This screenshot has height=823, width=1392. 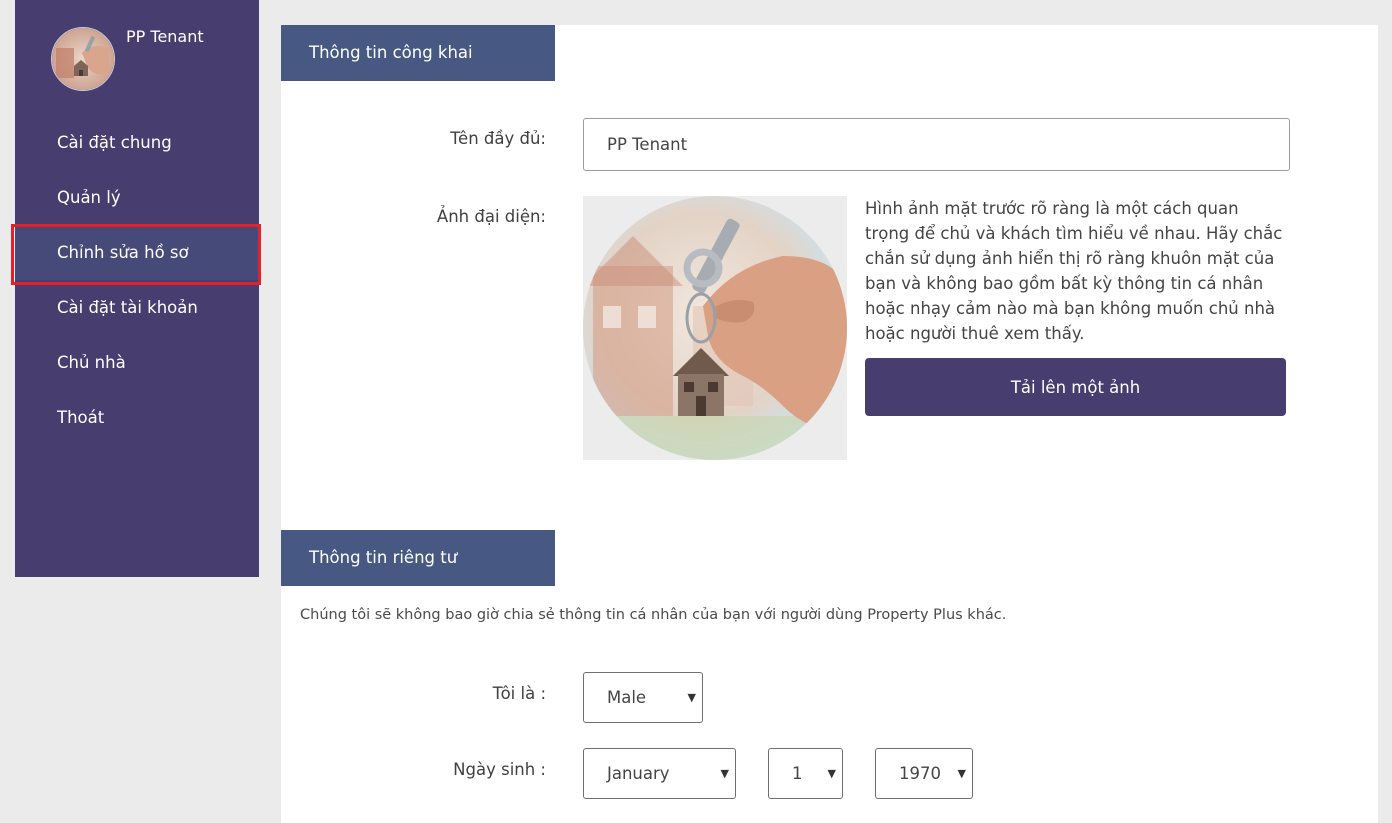 I want to click on avatar, so click(x=83, y=59).